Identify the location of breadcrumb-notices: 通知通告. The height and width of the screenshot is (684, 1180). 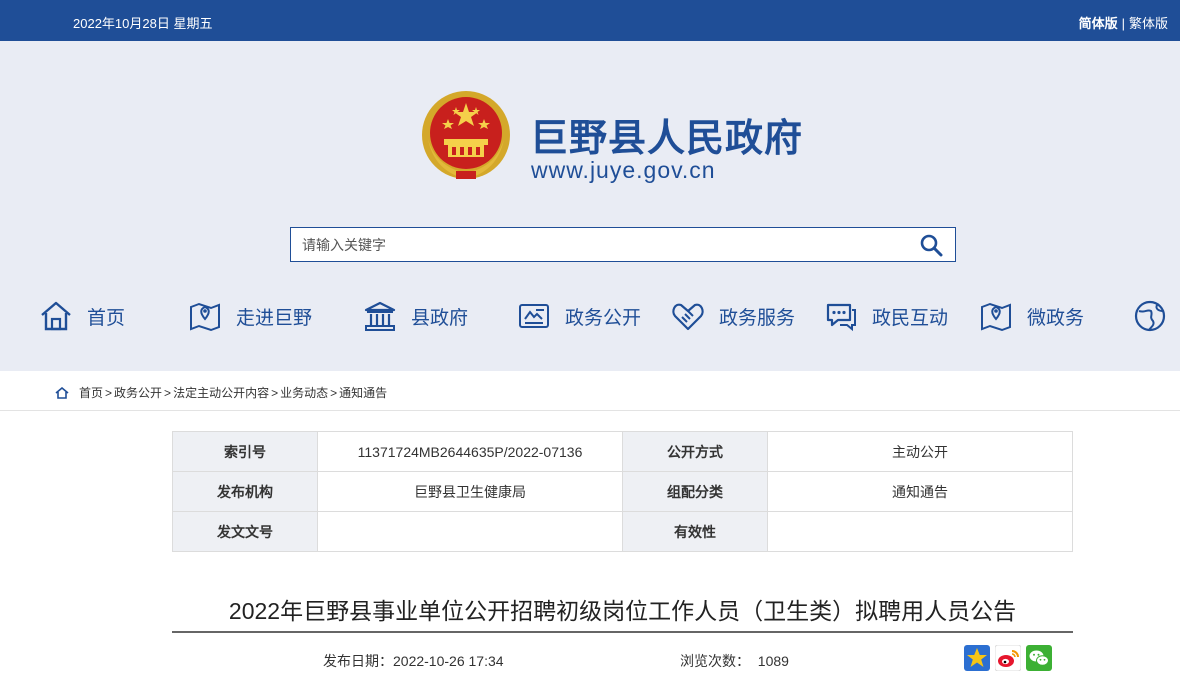
(363, 392).